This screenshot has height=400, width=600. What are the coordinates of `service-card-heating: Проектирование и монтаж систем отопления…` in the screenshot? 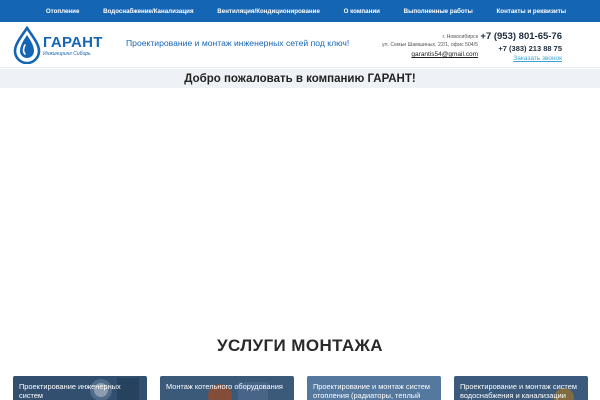 It's located at (374, 388).